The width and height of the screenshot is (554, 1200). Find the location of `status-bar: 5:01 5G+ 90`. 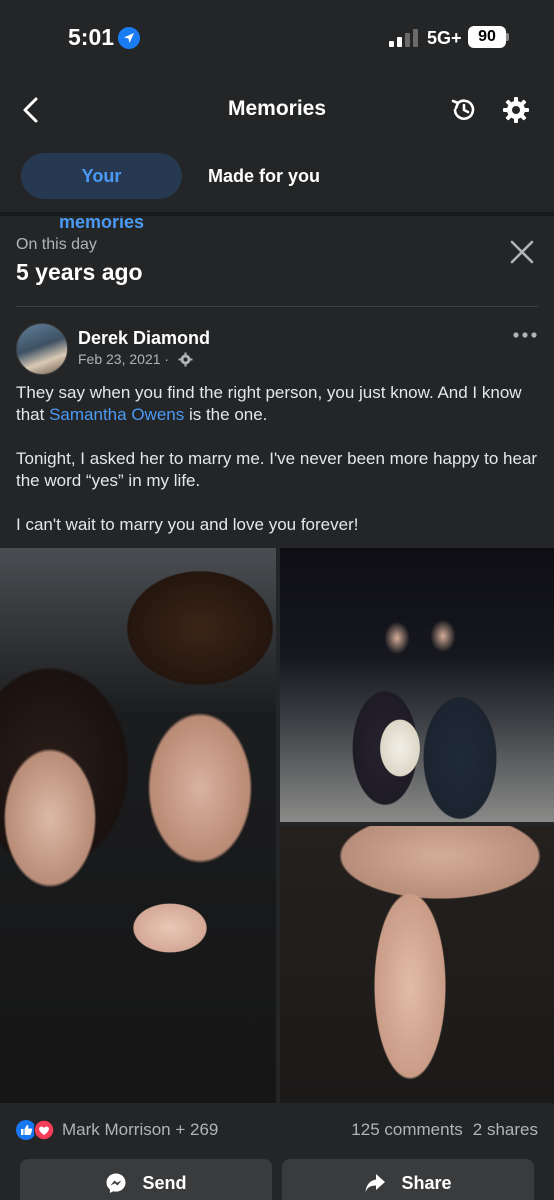

status-bar: 5:01 5G+ 90 is located at coordinates (277, 37).